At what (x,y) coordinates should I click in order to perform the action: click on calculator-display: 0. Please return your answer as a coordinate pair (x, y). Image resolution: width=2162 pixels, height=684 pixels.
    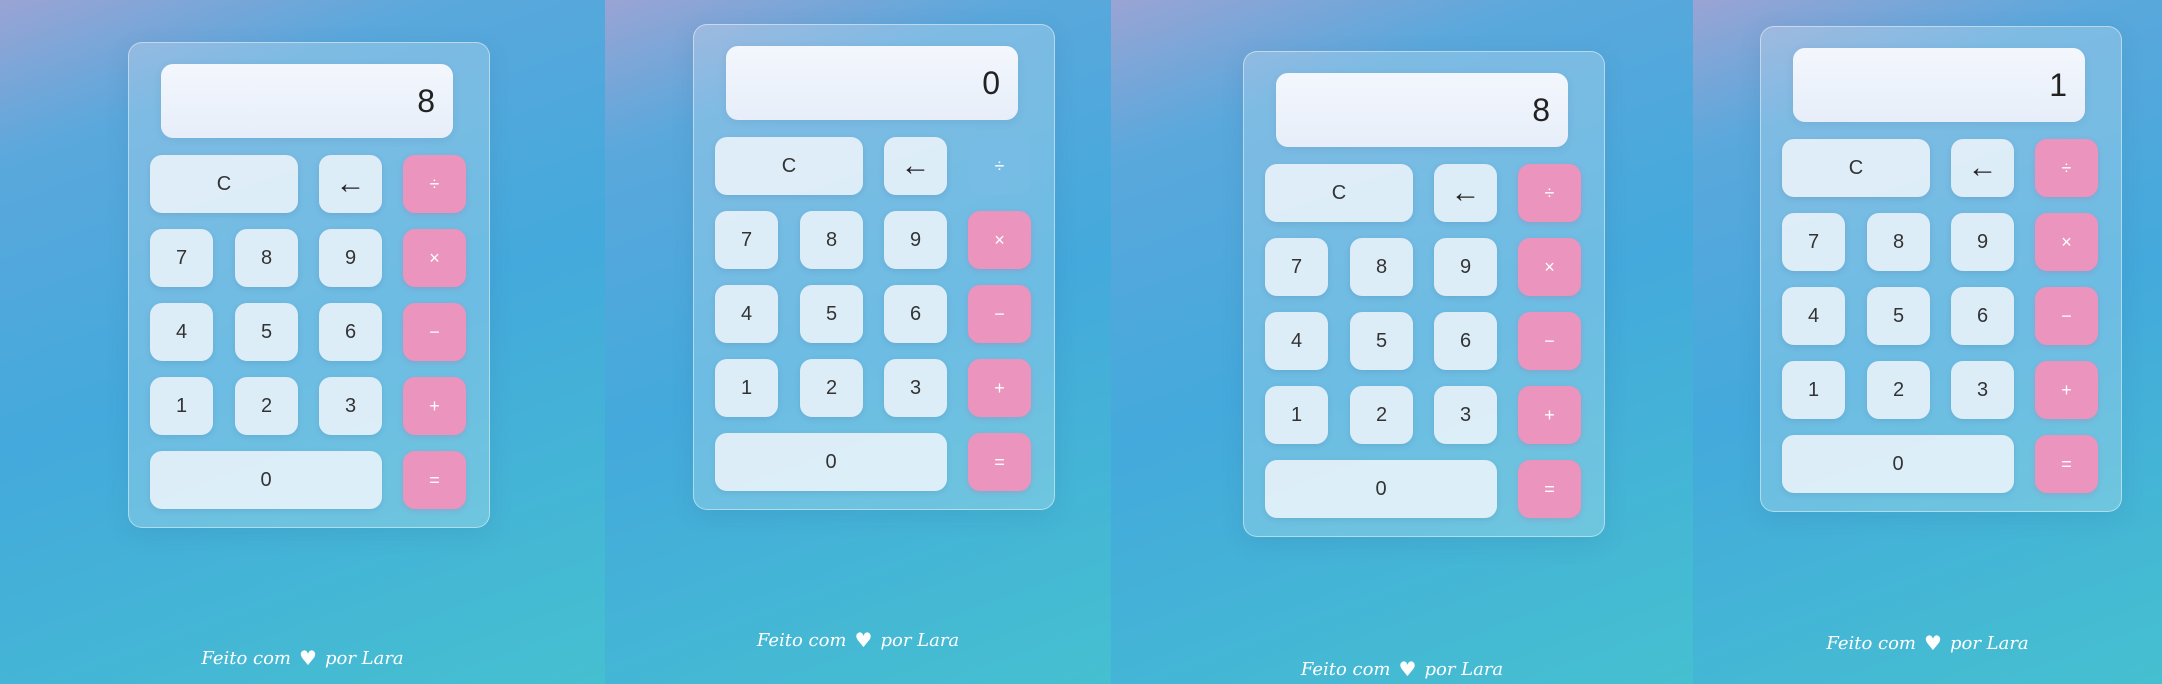
    Looking at the image, I should click on (872, 83).